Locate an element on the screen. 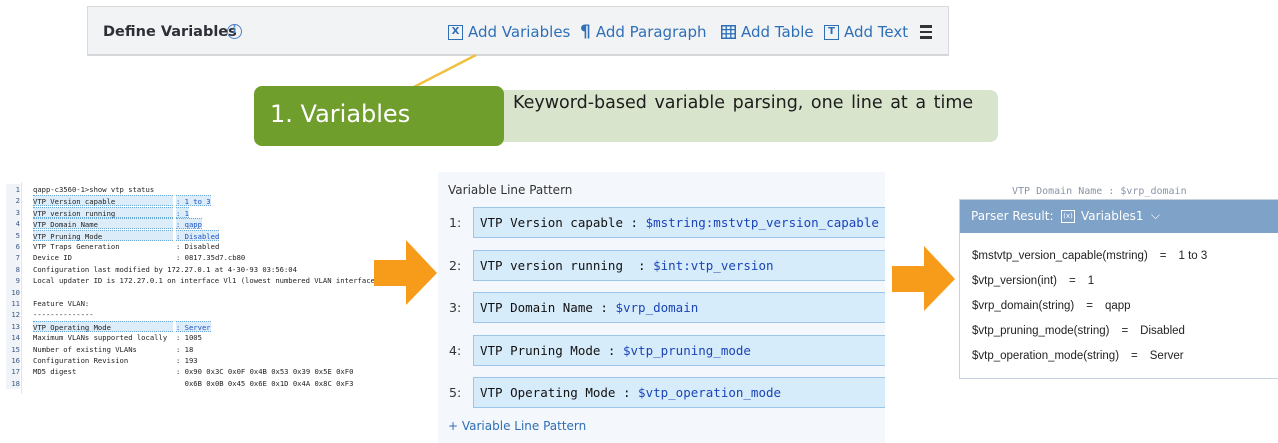 The image size is (1278, 443). result-variable-name: $vtp_version(int) is located at coordinates (1015, 281).